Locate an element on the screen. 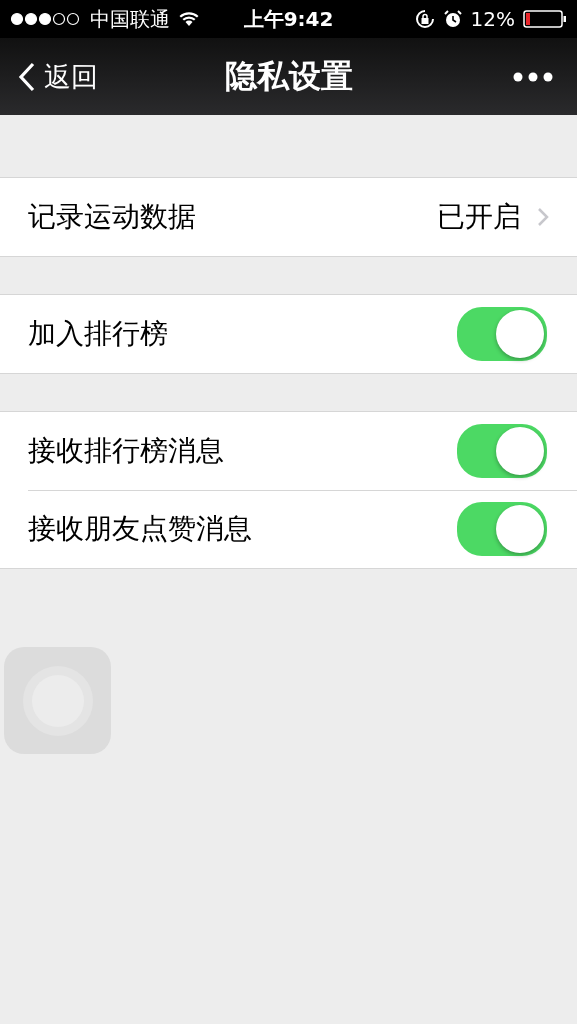 The width and height of the screenshot is (577, 1024). back-button: 返回 is located at coordinates (58, 76).